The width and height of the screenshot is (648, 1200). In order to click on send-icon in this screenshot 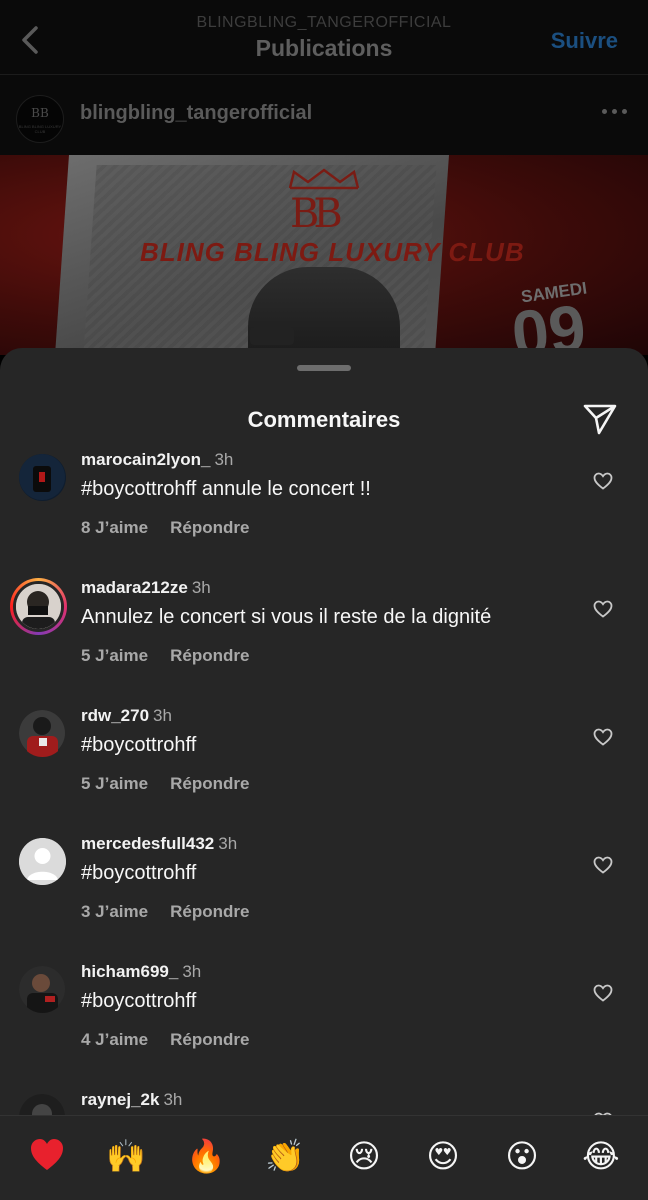, I will do `click(600, 419)`.